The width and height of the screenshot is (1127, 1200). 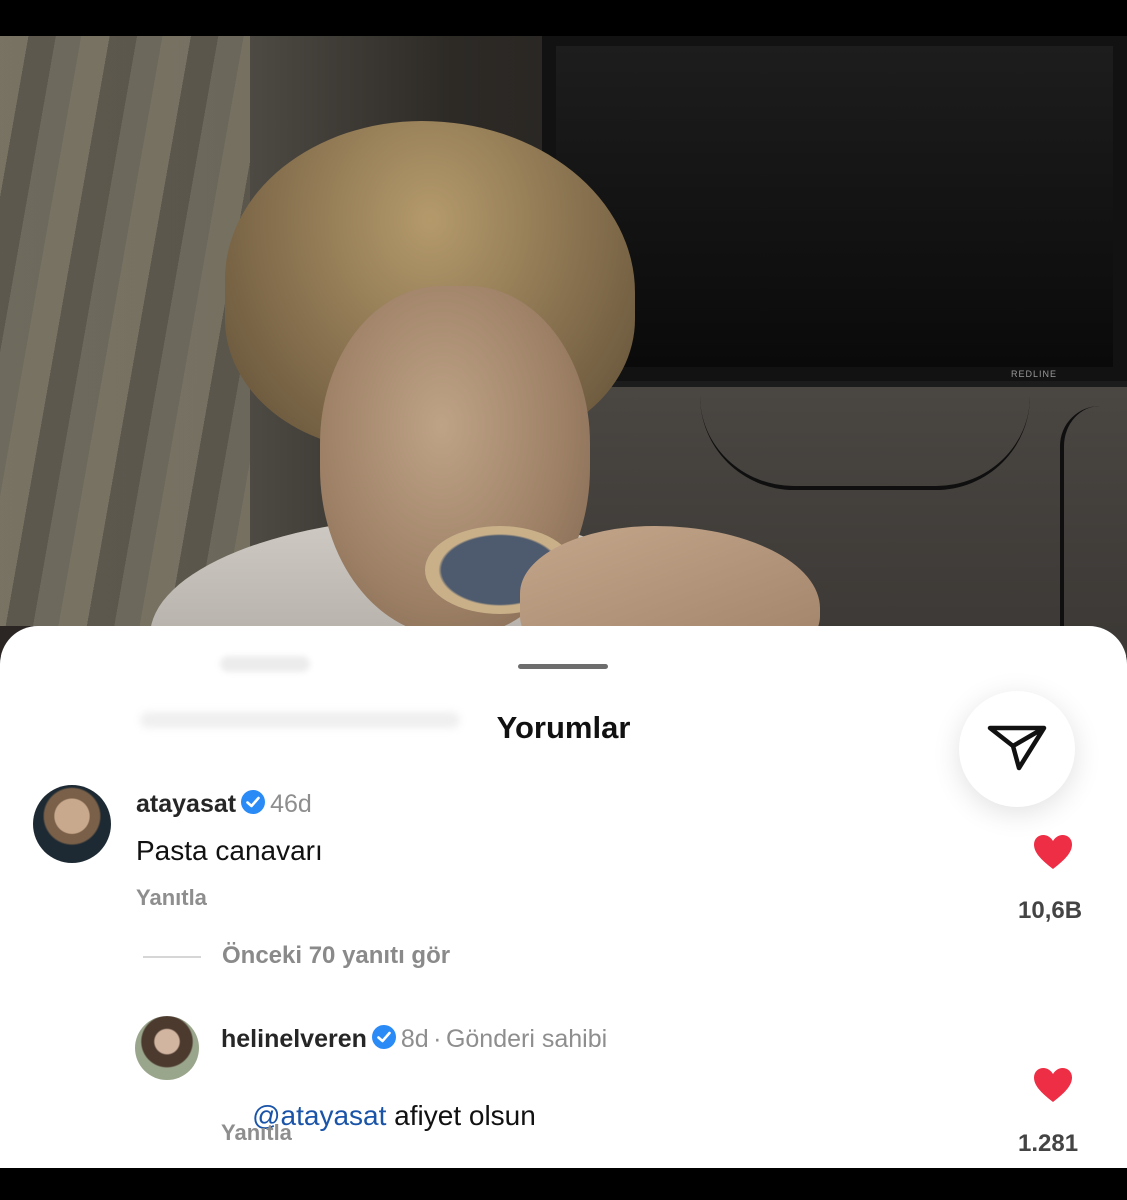 What do you see at coordinates (461, 1115) in the screenshot?
I see `reply-text: afiyet olsun` at bounding box center [461, 1115].